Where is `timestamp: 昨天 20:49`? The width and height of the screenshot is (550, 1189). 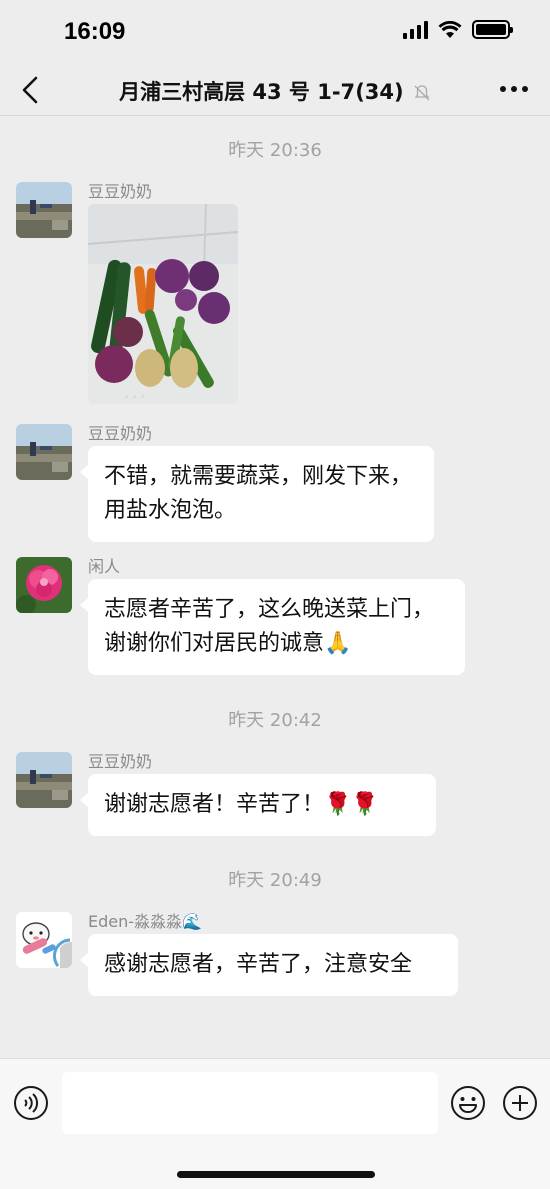 timestamp: 昨天 20:49 is located at coordinates (275, 880).